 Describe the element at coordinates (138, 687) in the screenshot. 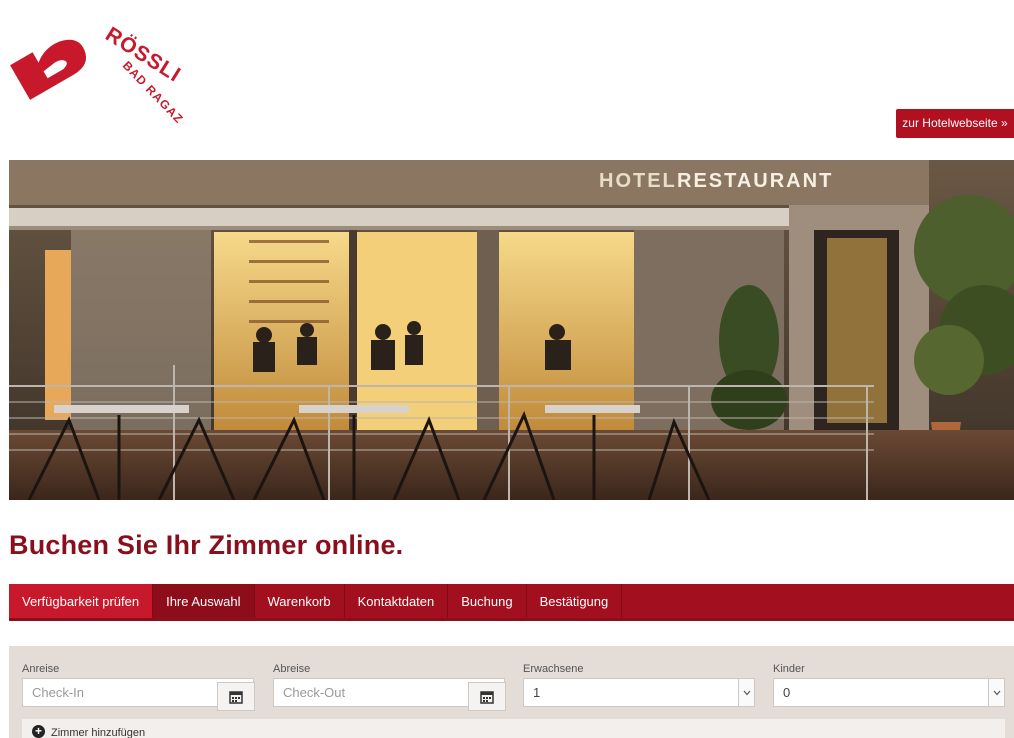

I see `checkin-field: Anreise Check-In` at that location.